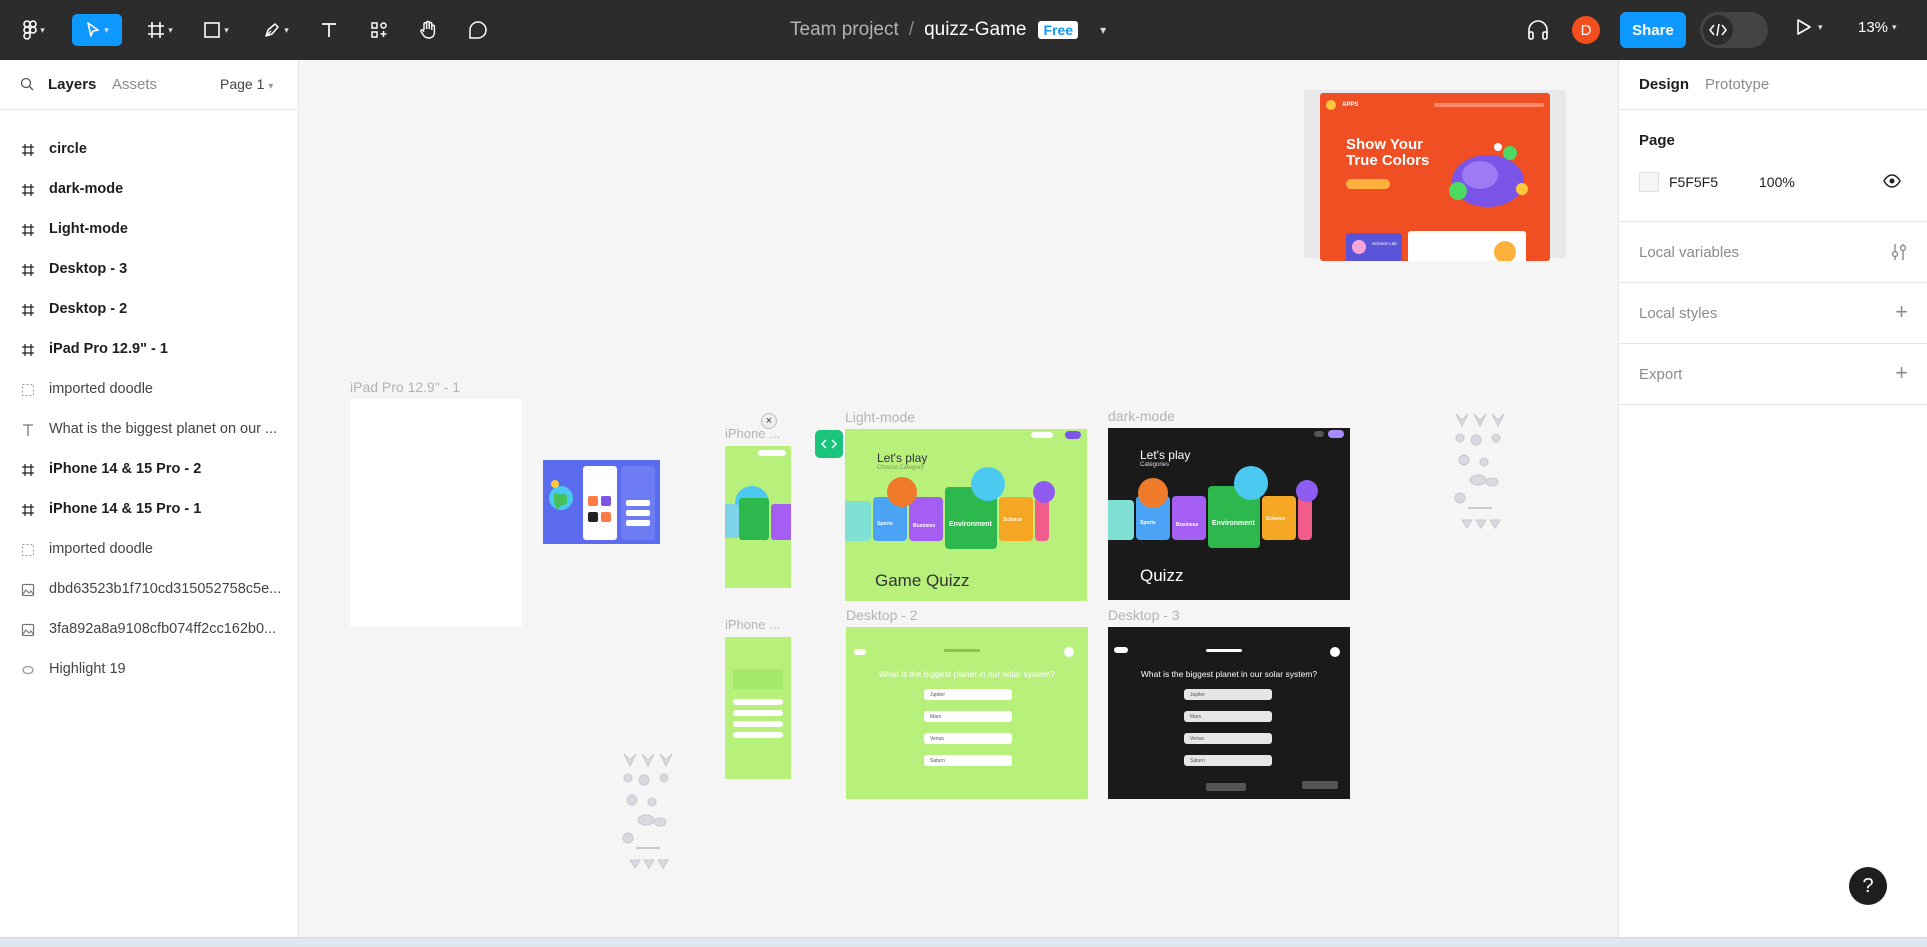  I want to click on audio-call-button, so click(1538, 32).